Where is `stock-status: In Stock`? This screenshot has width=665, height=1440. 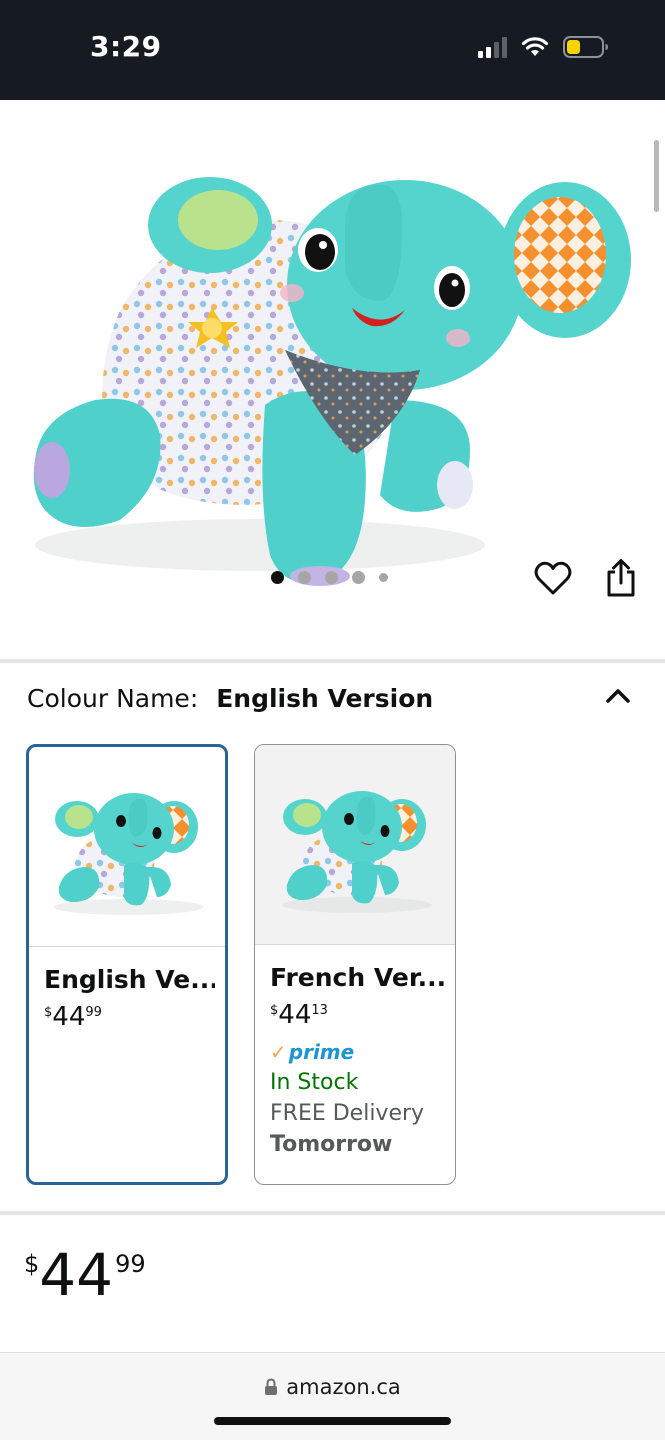 stock-status: In Stock is located at coordinates (314, 1082).